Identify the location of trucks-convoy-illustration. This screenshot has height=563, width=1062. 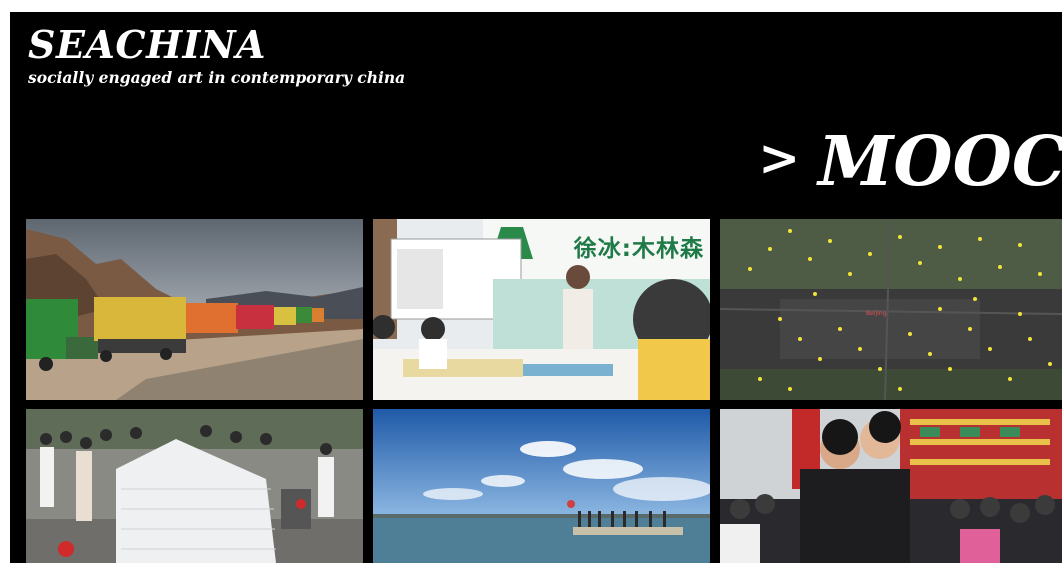
(194, 309).